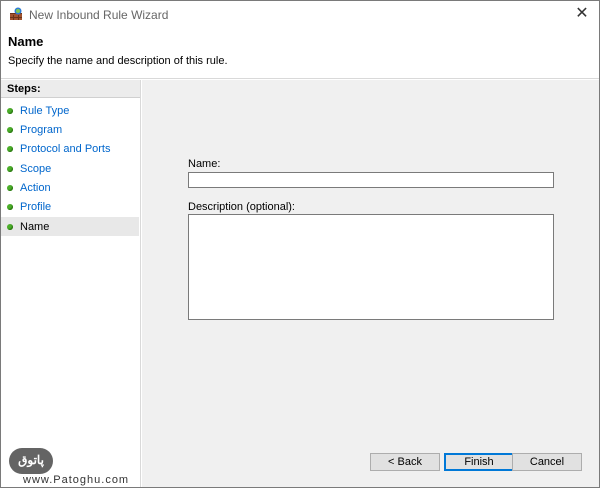 The image size is (600, 488). Describe the element at coordinates (36, 168) in the screenshot. I see `step-label: Scope` at that location.